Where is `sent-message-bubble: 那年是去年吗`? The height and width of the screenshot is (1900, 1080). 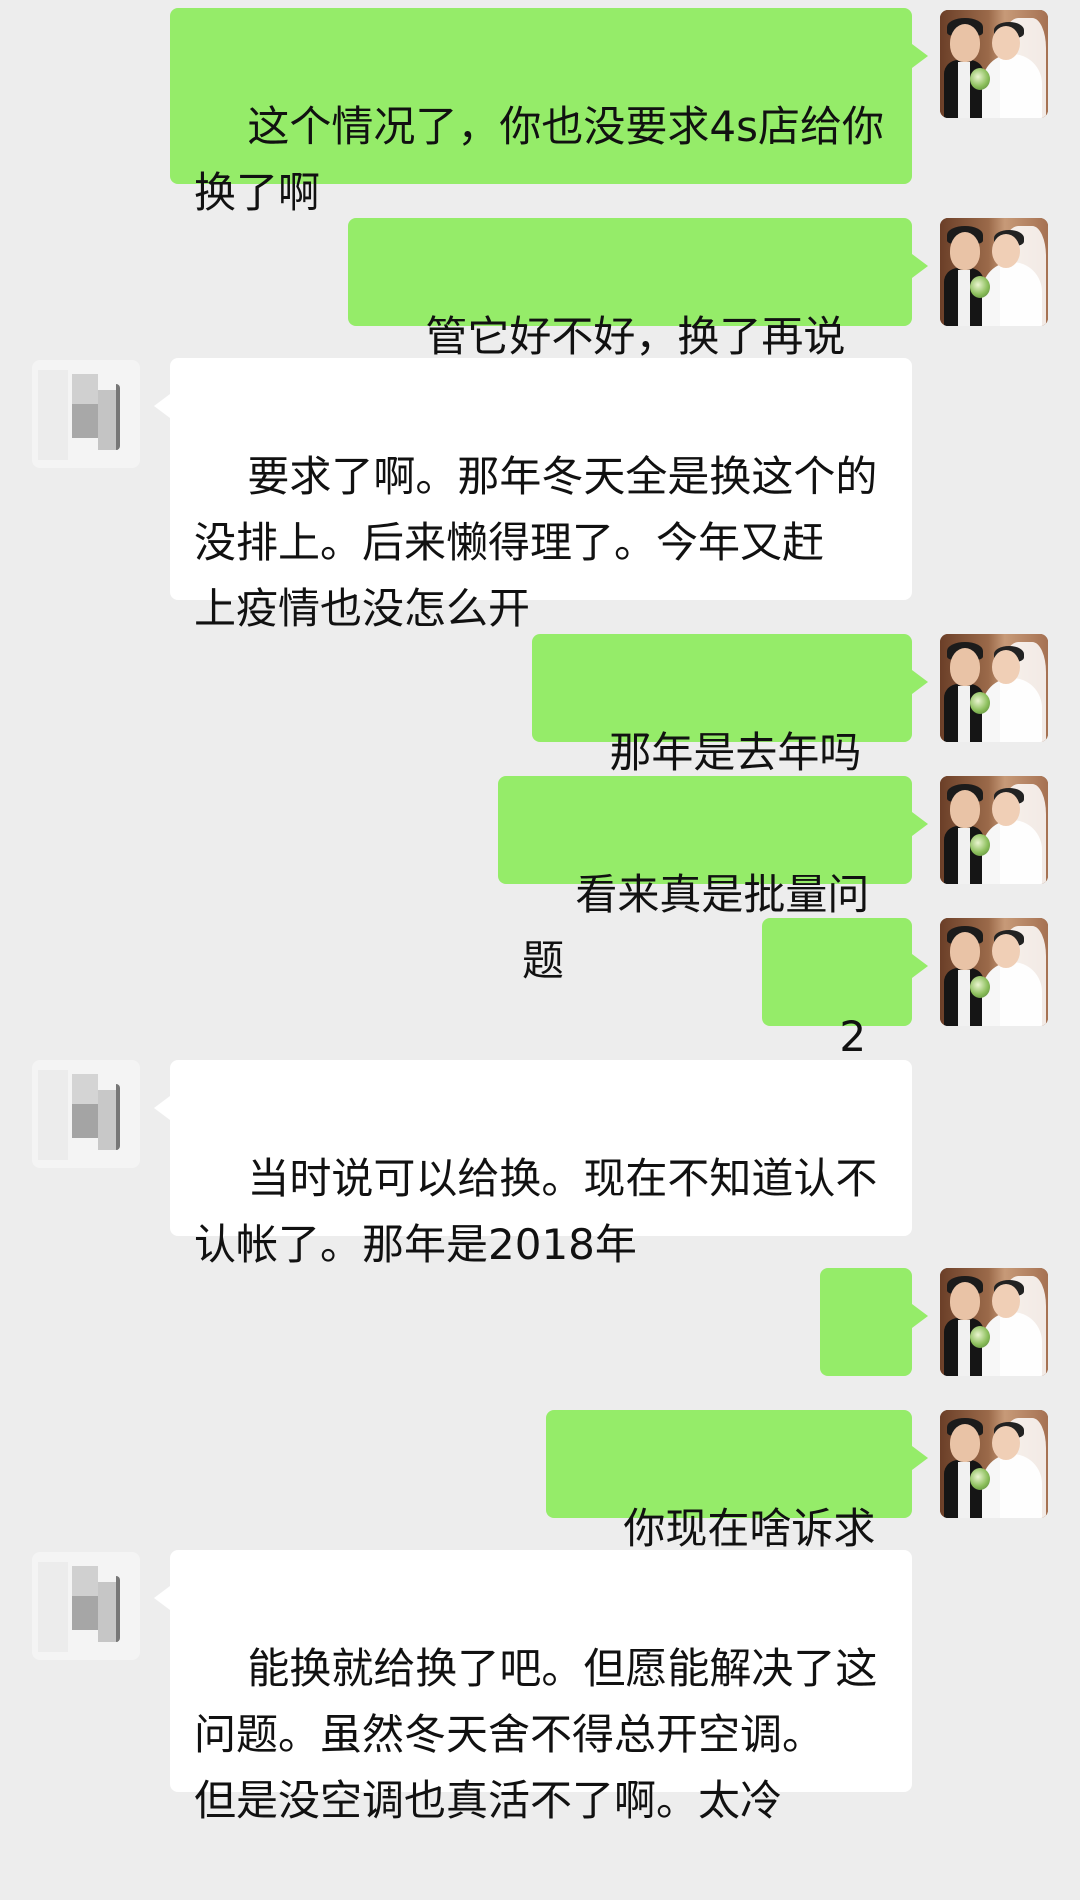
sent-message-bubble: 那年是去年吗 is located at coordinates (730, 736).